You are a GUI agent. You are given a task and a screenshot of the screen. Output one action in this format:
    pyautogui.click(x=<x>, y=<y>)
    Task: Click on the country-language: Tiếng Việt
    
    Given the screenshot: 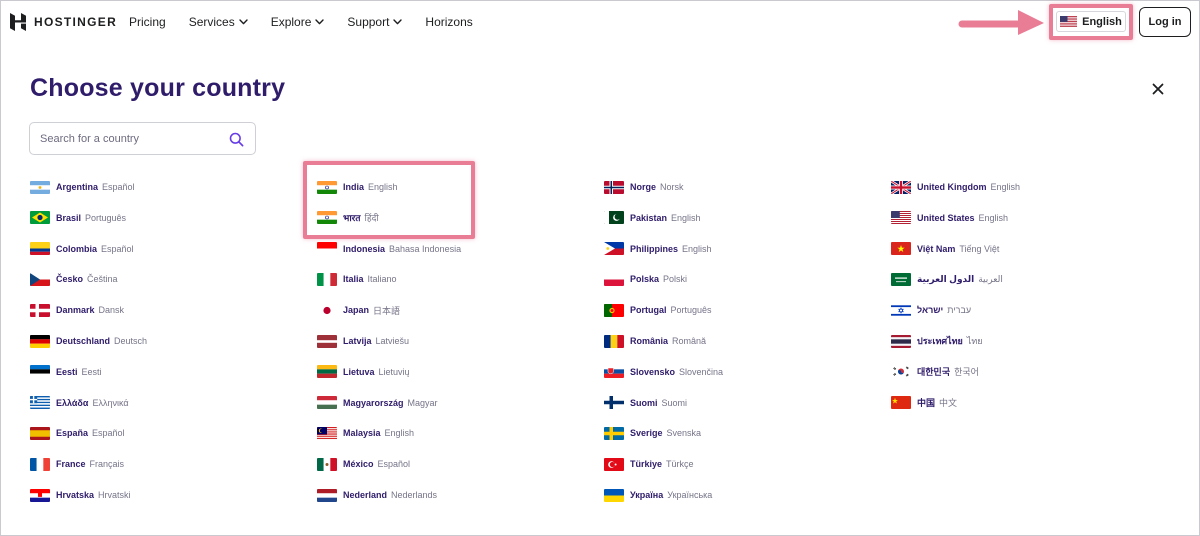 What is the action you would take?
    pyautogui.click(x=979, y=248)
    